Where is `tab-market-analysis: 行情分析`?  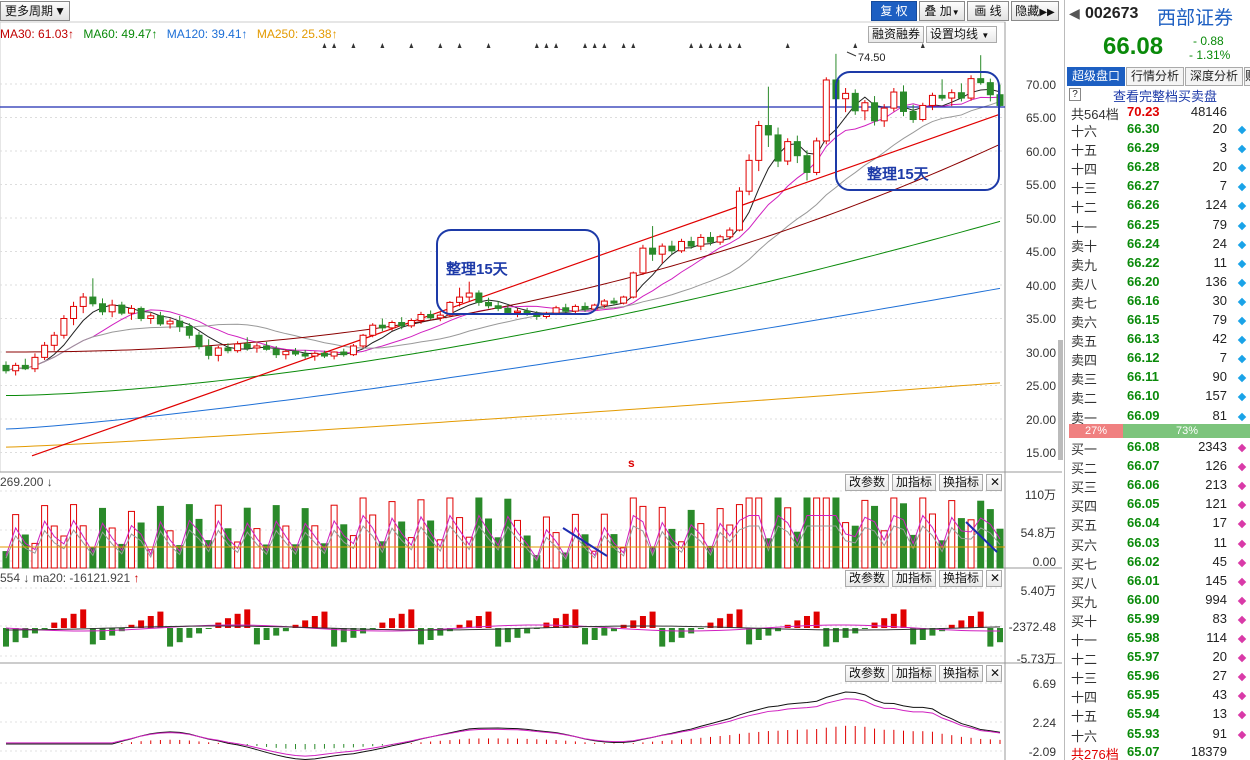 tab-market-analysis: 行情分析 is located at coordinates (1155, 76).